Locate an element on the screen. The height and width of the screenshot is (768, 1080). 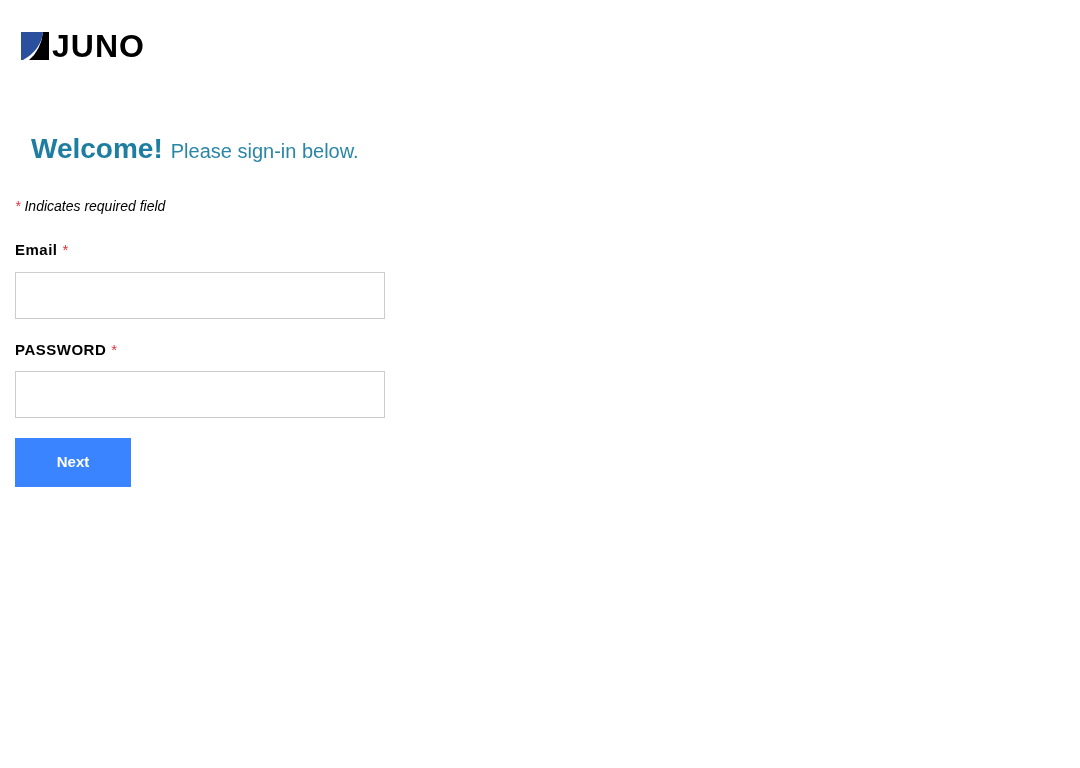
field-label: PASSWORD is located at coordinates (61, 349).